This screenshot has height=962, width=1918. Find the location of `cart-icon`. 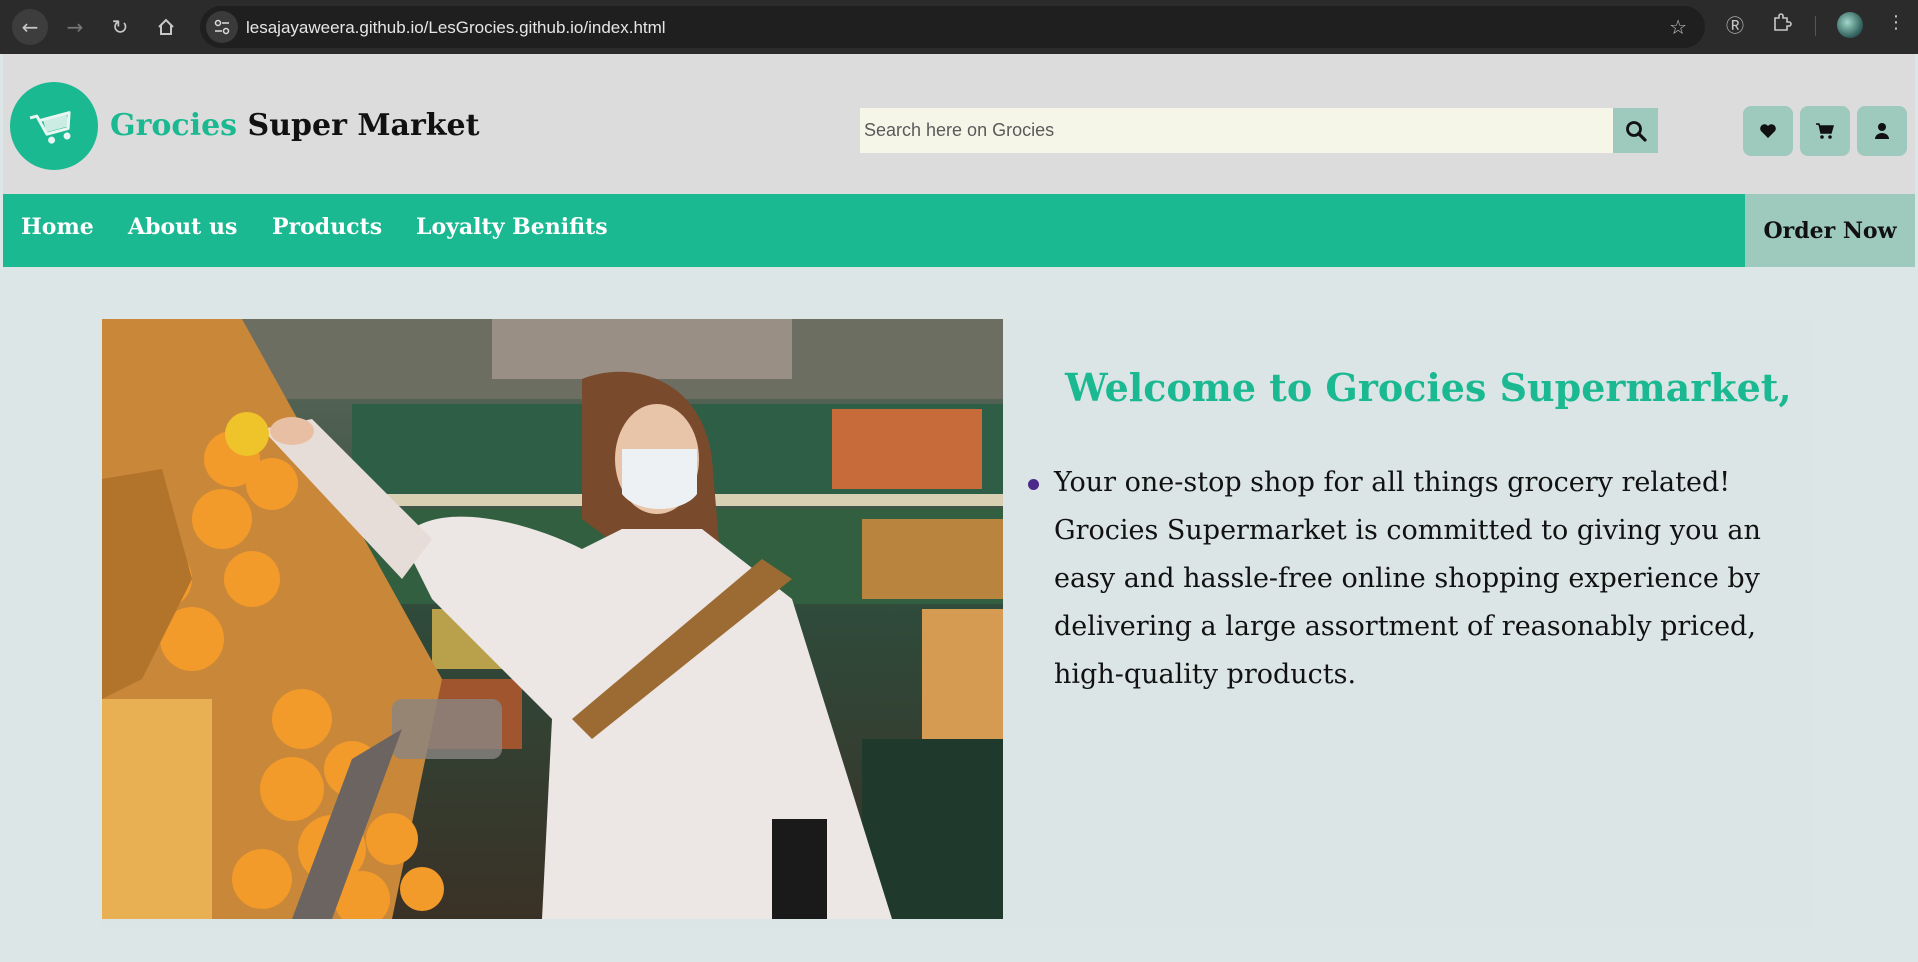

cart-icon is located at coordinates (1825, 131).